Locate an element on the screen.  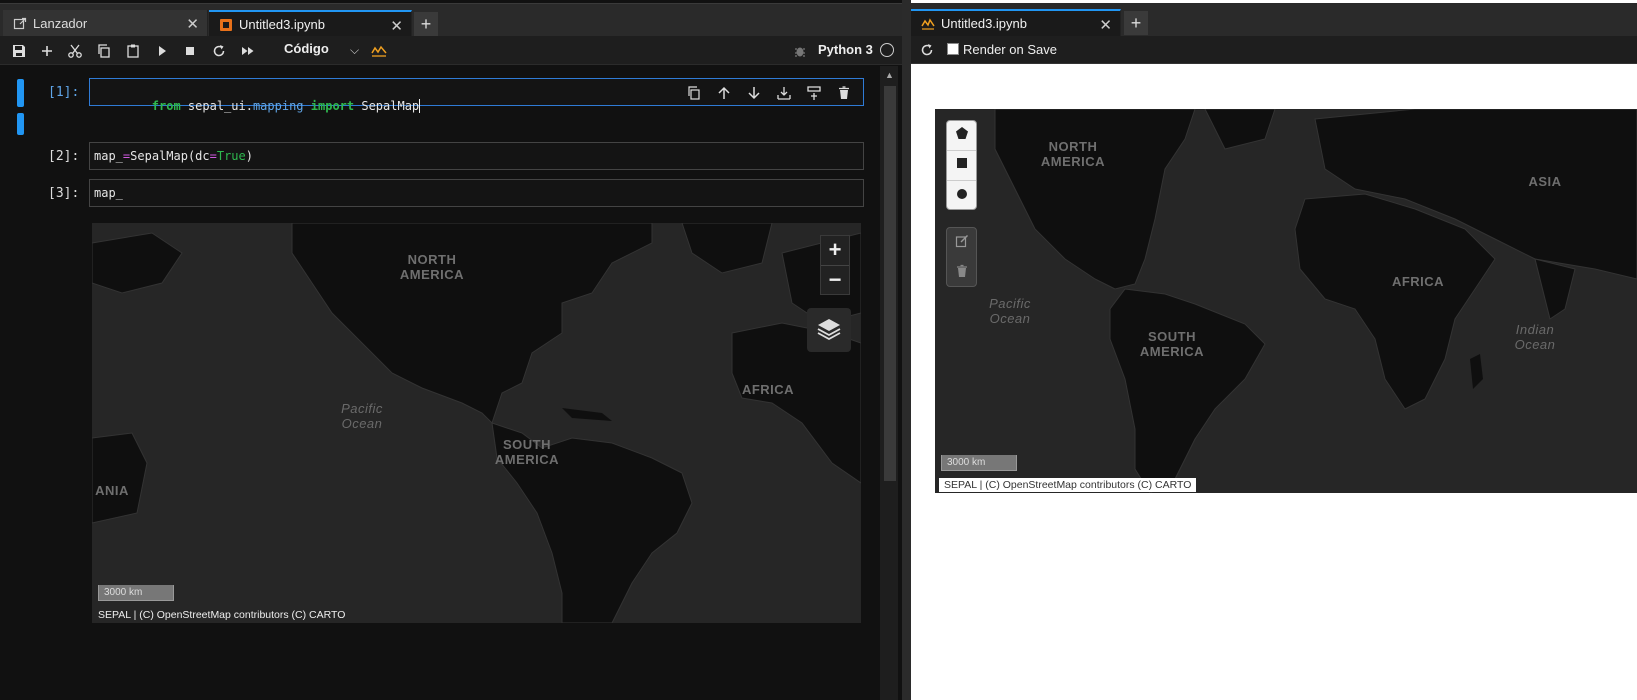
draw-control is located at coordinates (961, 165).